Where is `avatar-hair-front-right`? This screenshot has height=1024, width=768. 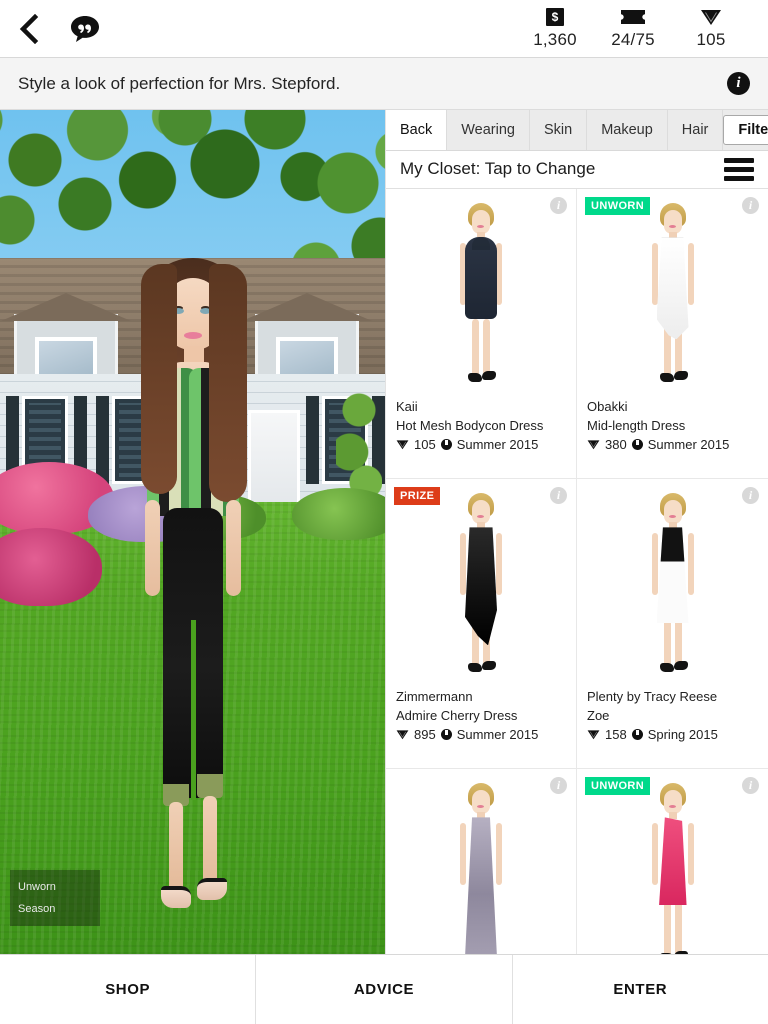
avatar-hair-front-right is located at coordinates (227, 383).